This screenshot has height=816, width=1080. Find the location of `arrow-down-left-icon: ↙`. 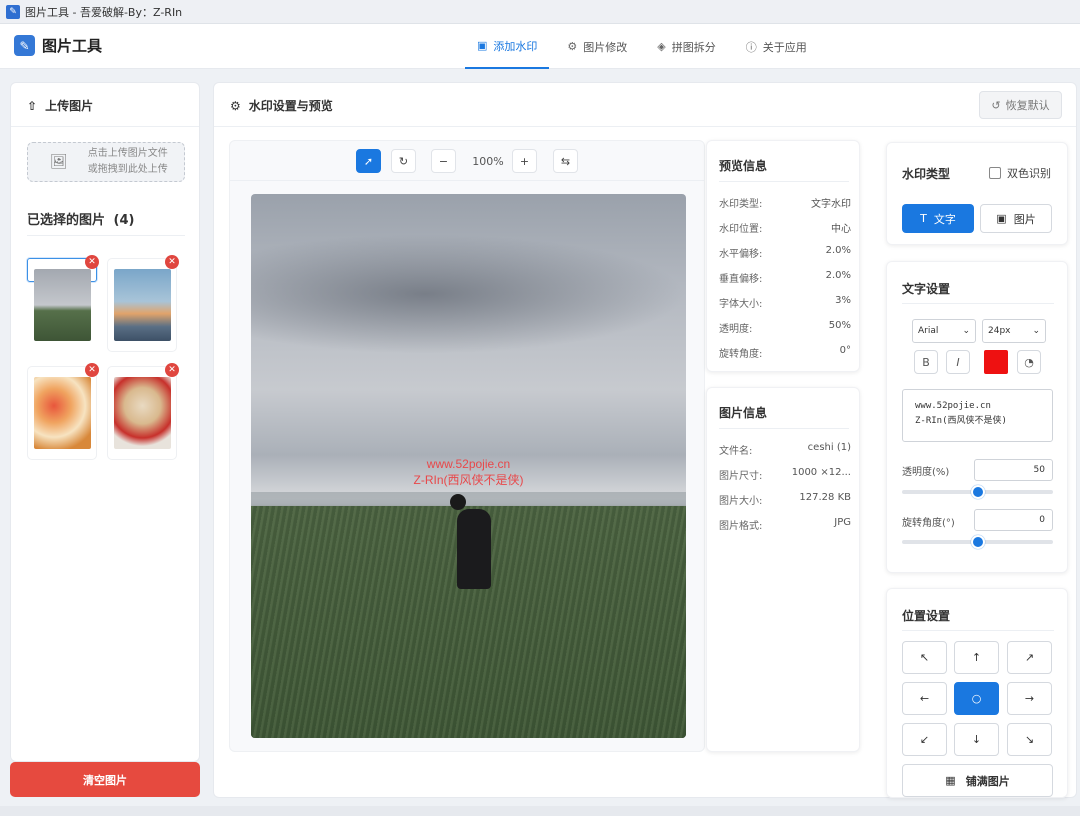

arrow-down-left-icon: ↙ is located at coordinates (924, 739).